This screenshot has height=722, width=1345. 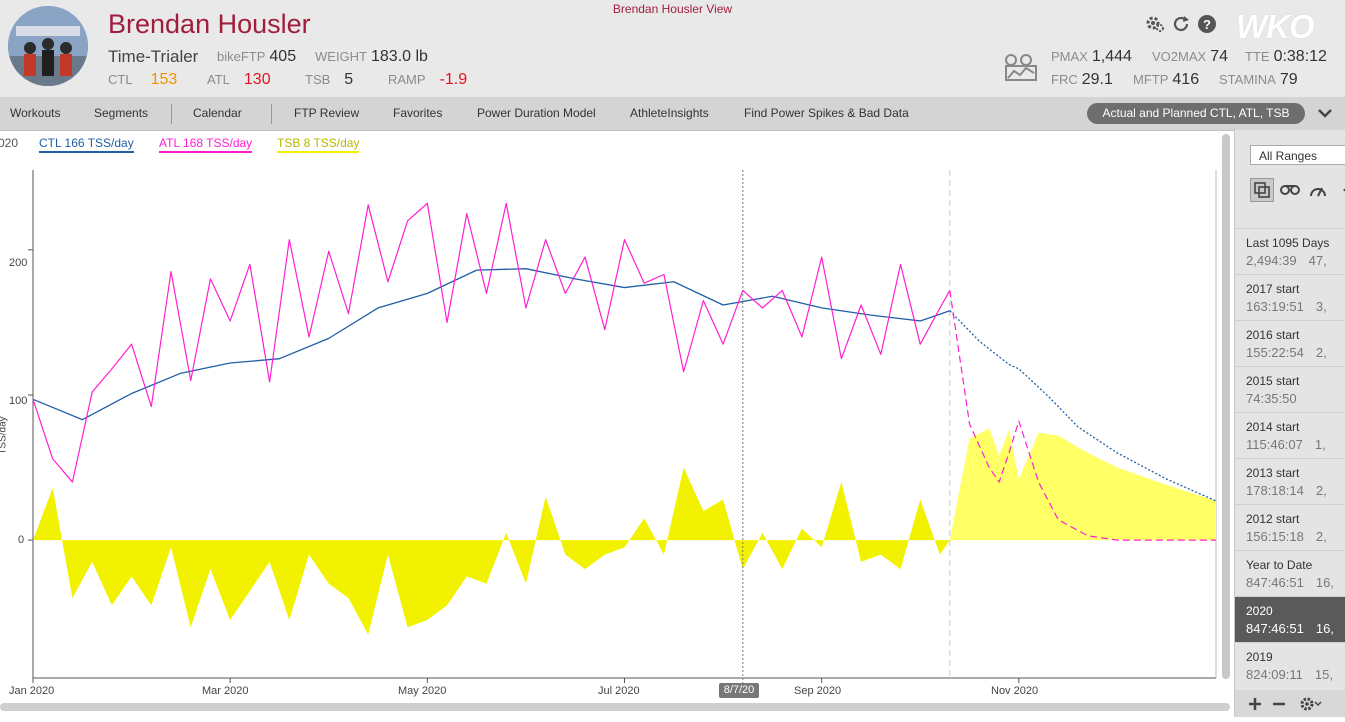 I want to click on range-time: 824:09:11, so click(x=1274, y=674).